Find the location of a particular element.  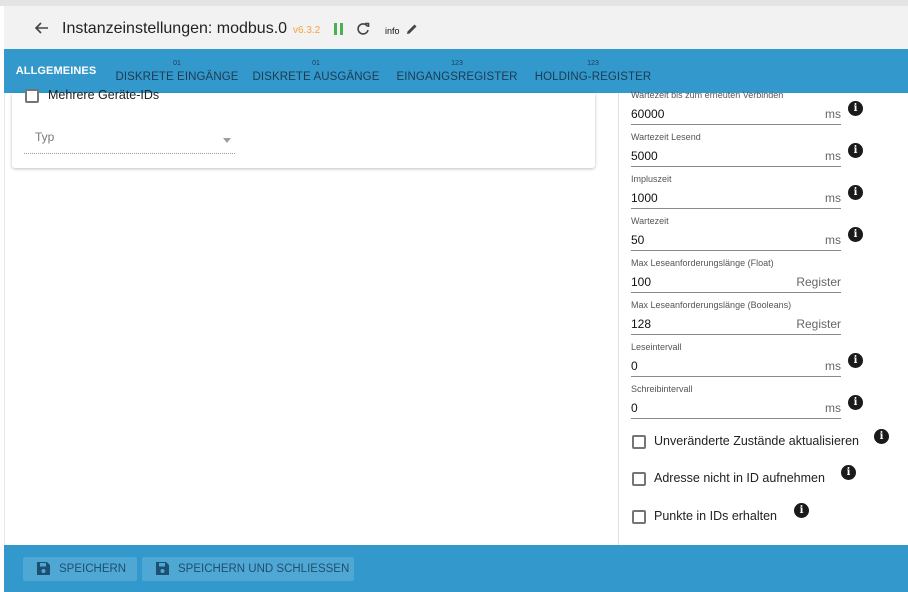

chevron-down-icon is located at coordinates (227, 140).